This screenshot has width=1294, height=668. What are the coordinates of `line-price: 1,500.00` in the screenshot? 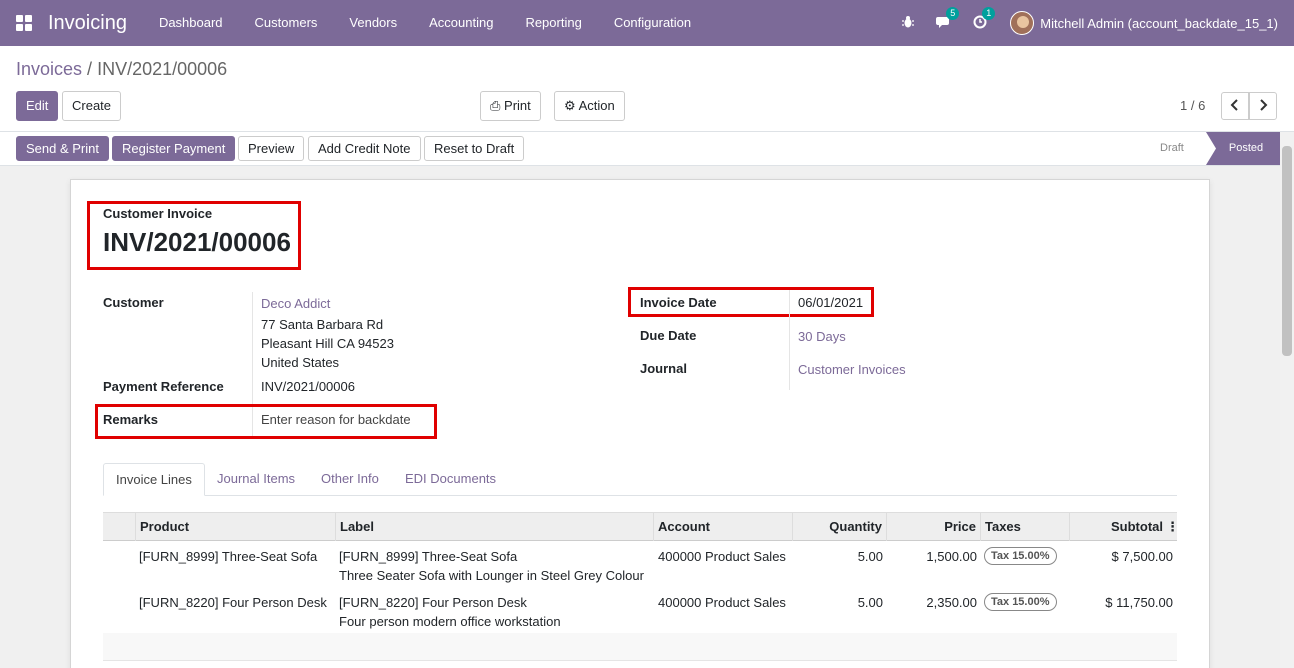 It's located at (951, 556).